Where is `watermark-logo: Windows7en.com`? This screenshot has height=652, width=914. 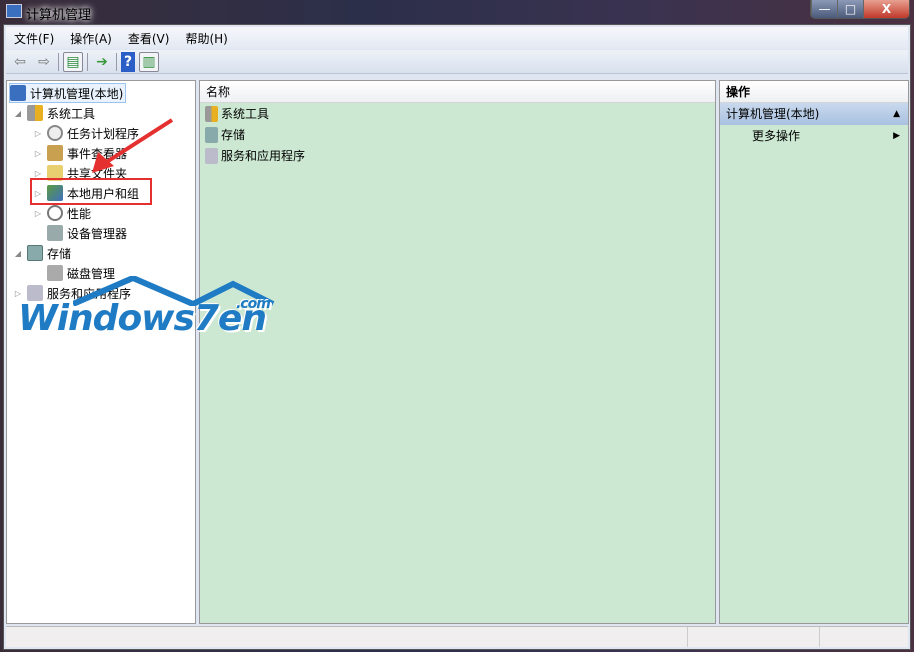
watermark-logo: Windows7en.com is located at coordinates (159, 307).